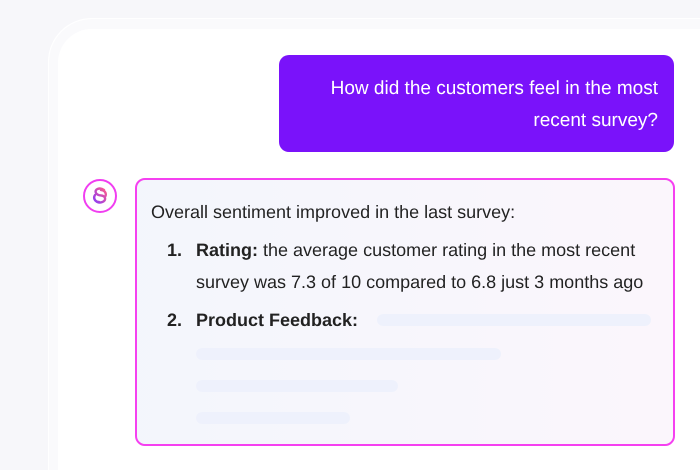 The image size is (700, 470). What do you see at coordinates (174, 320) in the screenshot?
I see `list-number: 2.` at bounding box center [174, 320].